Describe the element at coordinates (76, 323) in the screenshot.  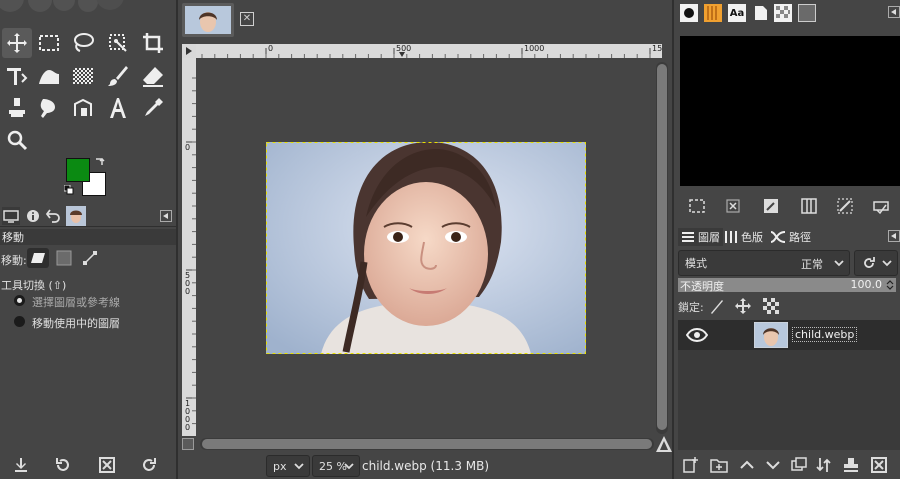
I see `radio-active-layer-label: 移動使用中的圖層` at that location.